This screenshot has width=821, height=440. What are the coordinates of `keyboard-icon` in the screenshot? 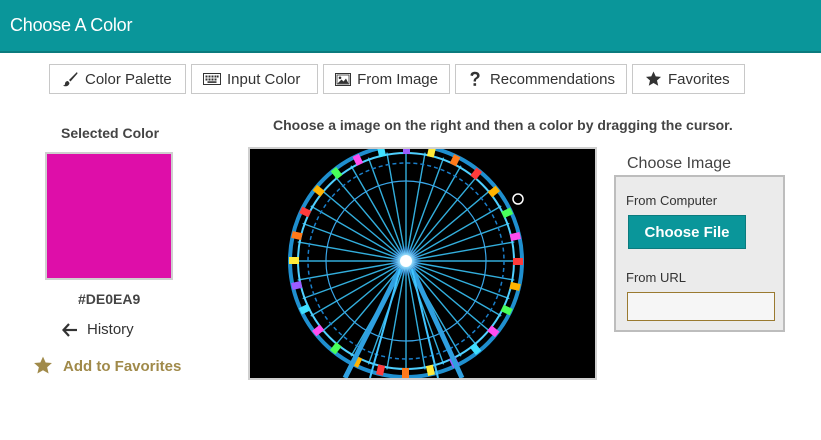 It's located at (212, 79).